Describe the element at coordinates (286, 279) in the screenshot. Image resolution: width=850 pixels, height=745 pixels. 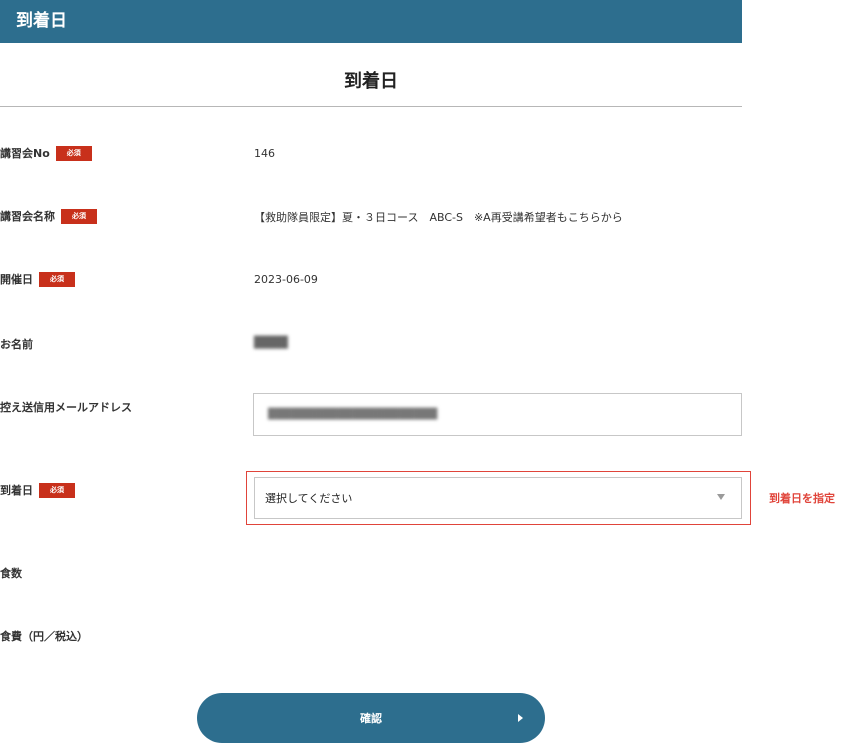
I see `event-date-value: 2023-06-09` at that location.